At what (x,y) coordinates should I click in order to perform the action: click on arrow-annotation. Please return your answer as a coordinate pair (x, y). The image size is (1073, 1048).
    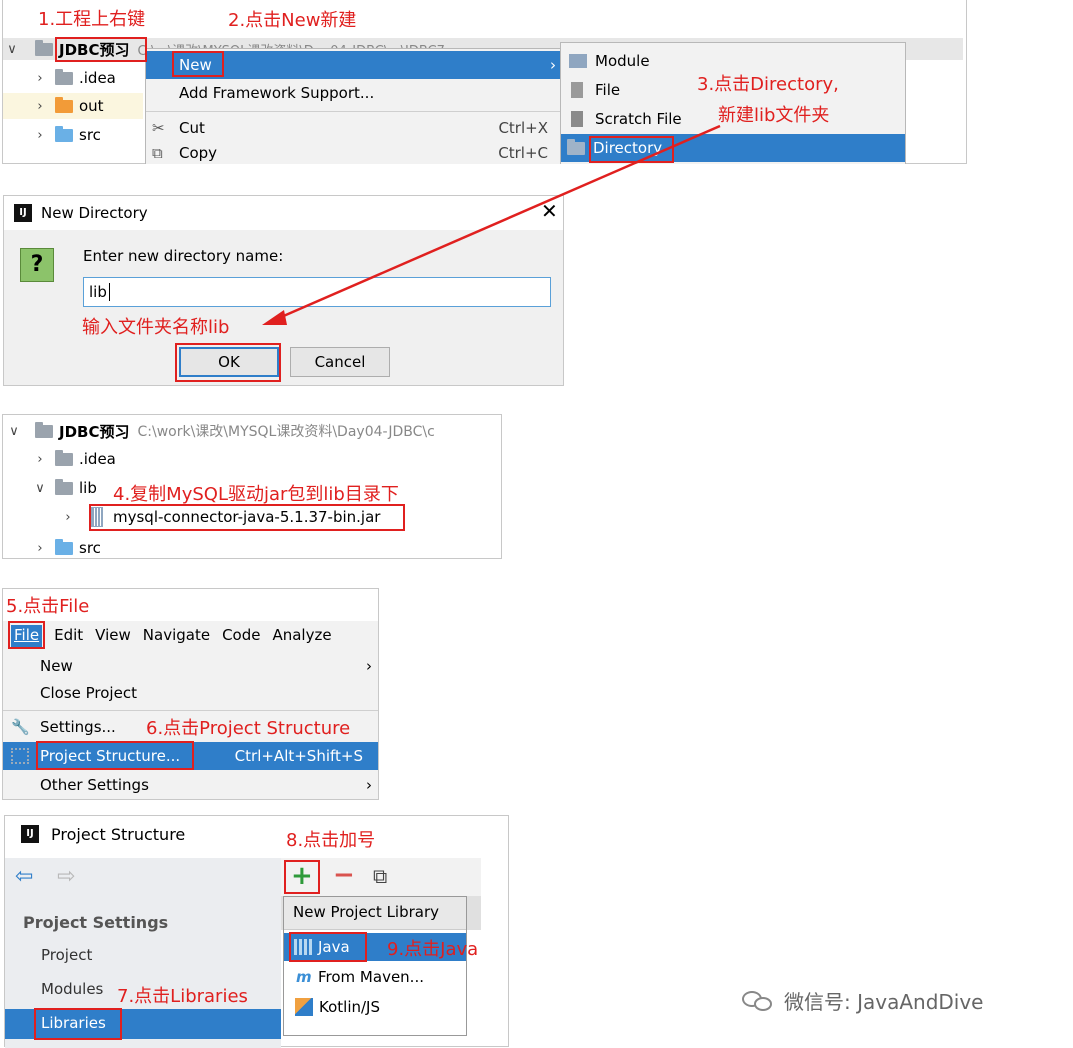
    Looking at the image, I should click on (491, 224).